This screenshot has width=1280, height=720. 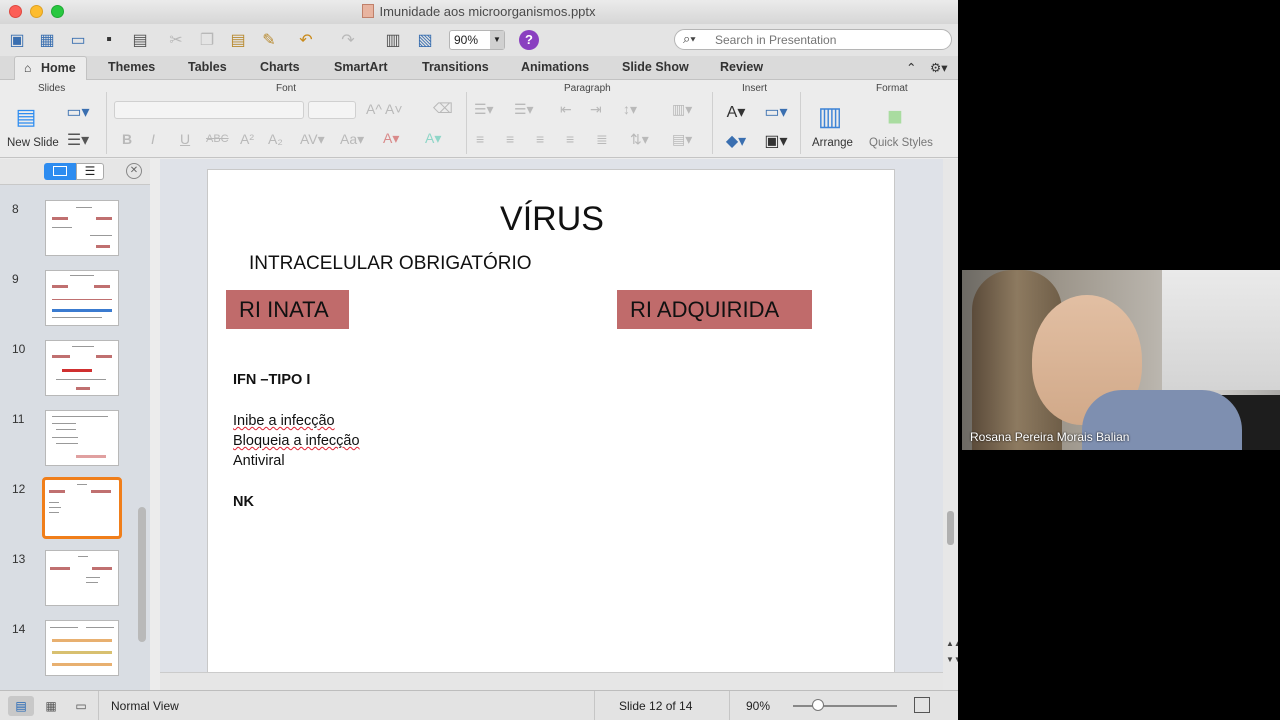 I want to click on notes-pane, so click(x=551, y=681).